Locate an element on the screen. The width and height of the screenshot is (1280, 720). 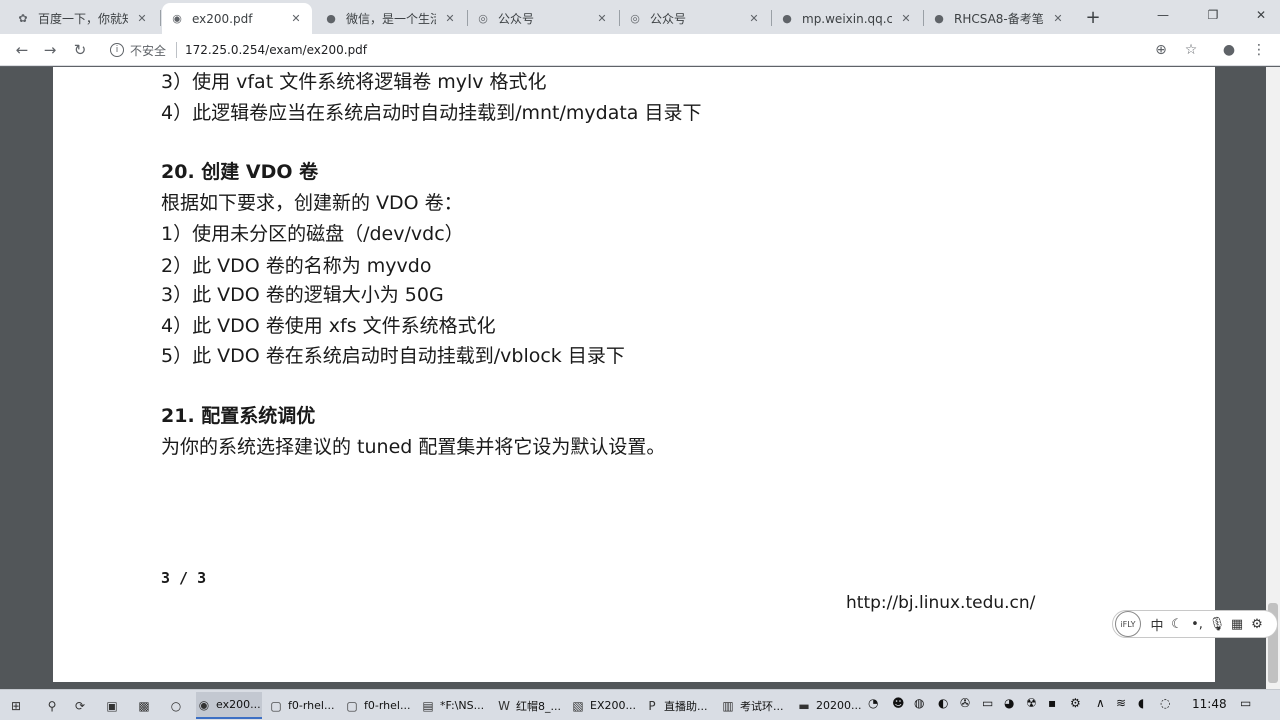
search-icon: ⚲ is located at coordinates (52, 705).